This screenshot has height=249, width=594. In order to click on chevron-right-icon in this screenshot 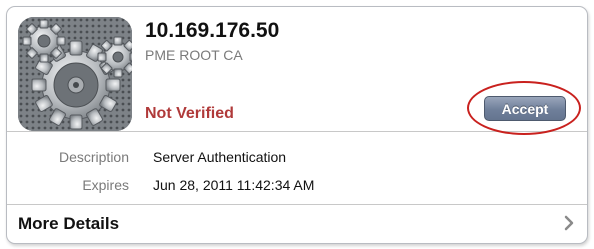, I will do `click(569, 223)`.